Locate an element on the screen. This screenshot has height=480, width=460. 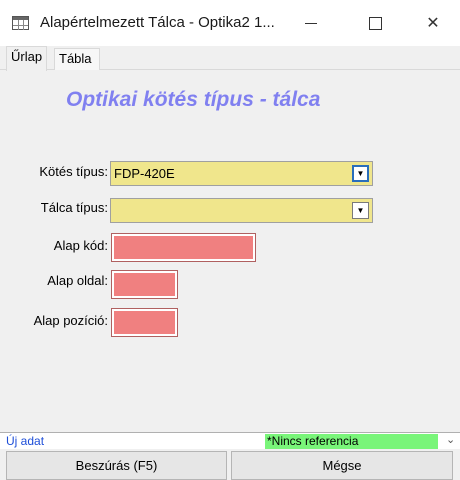
close-button: ✕ is located at coordinates (433, 23).